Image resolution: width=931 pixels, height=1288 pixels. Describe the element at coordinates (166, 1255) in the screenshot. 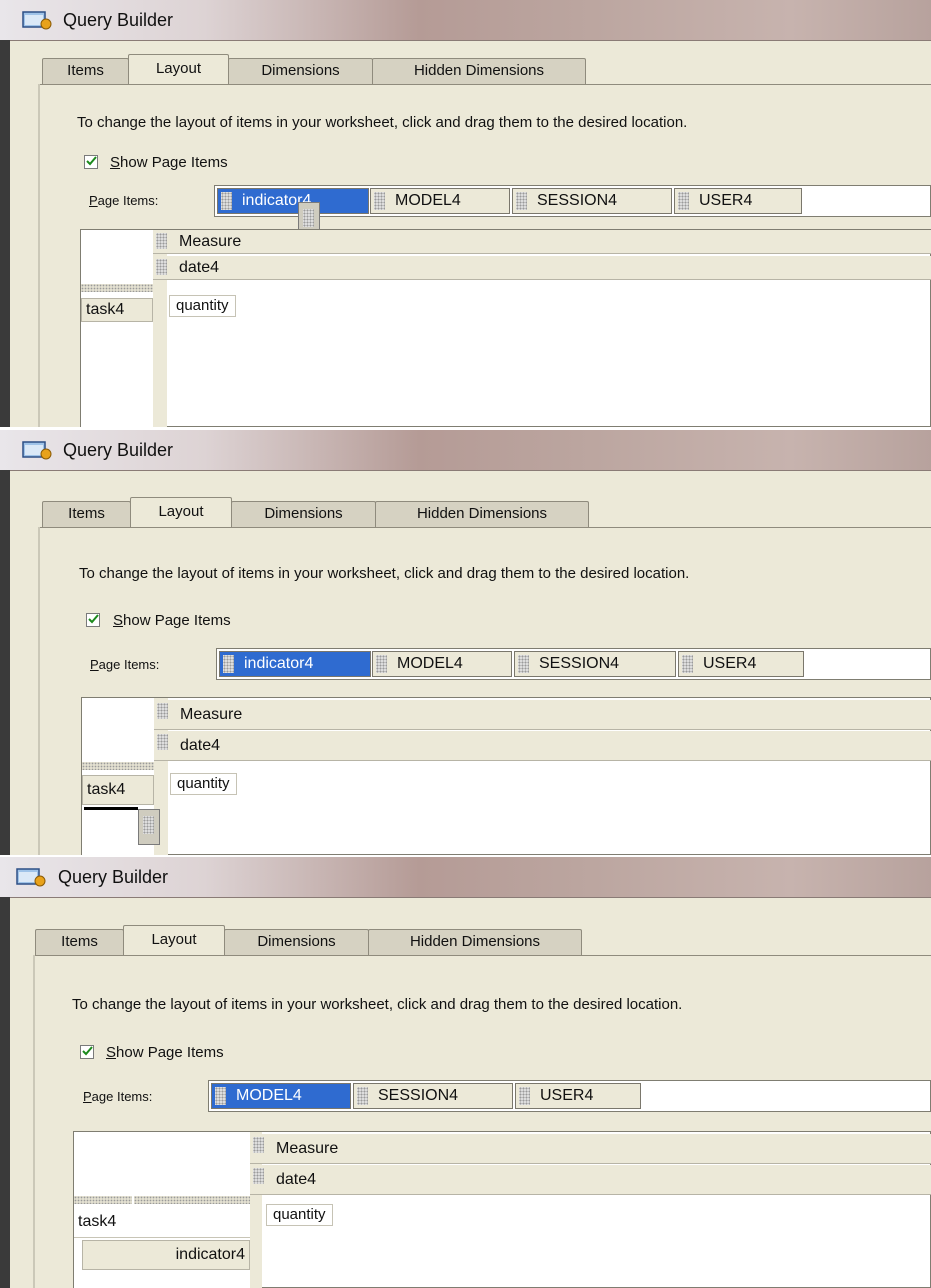

I see `row-header-indicator4: indicator4` at that location.